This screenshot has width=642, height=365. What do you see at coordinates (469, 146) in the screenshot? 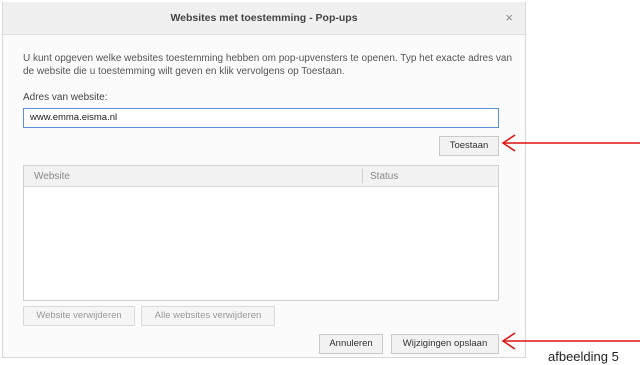
I see `allow-button: Toestaan` at bounding box center [469, 146].